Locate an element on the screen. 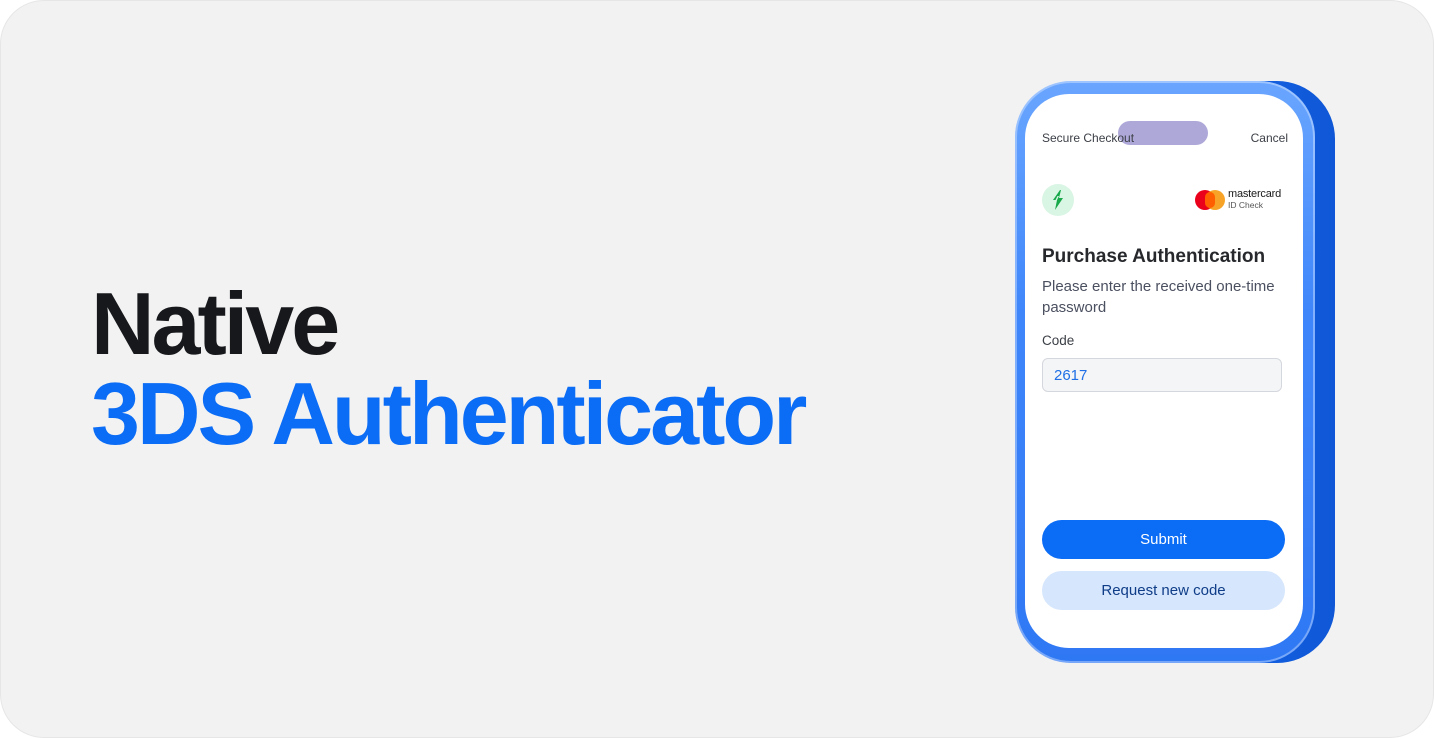 The height and width of the screenshot is (738, 1434). lightning-bolt-glyph is located at coordinates (1058, 200).